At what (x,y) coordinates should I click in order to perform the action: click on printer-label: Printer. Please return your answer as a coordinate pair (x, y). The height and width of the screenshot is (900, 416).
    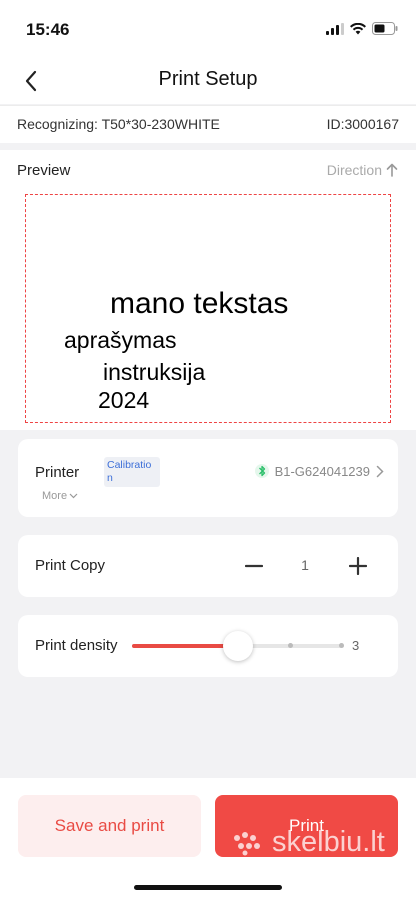
    Looking at the image, I should click on (57, 472).